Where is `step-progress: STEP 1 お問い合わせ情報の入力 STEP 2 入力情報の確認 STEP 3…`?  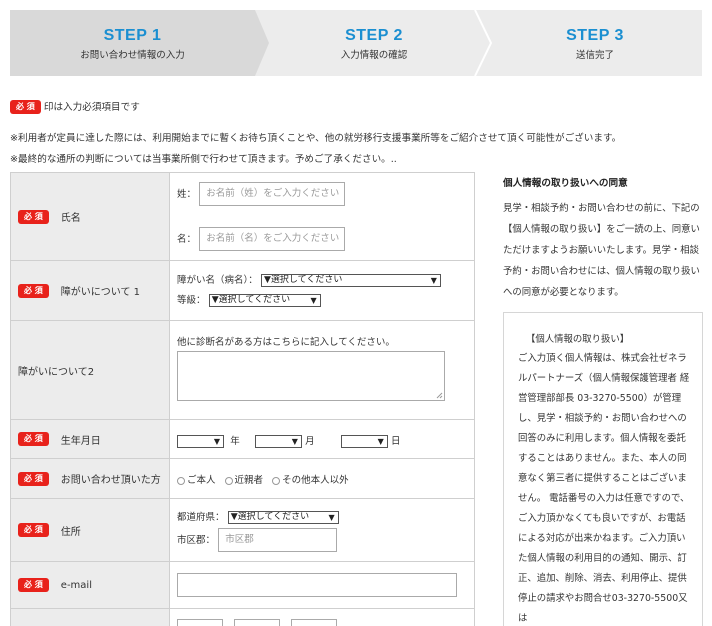 step-progress: STEP 1 お問い合わせ情報の入力 STEP 2 入力情報の確認 STEP 3… is located at coordinates (356, 43).